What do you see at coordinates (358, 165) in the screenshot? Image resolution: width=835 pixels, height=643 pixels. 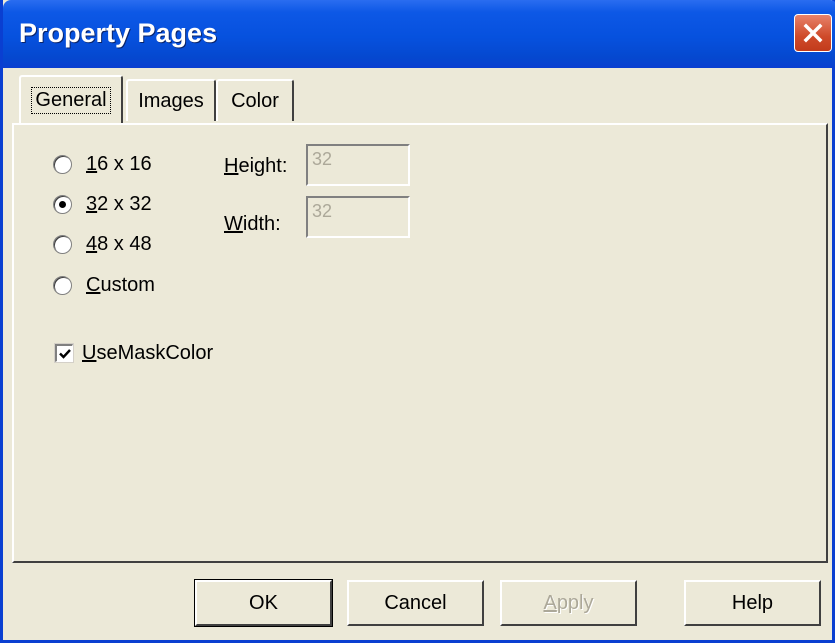 I see `height-field: 32` at bounding box center [358, 165].